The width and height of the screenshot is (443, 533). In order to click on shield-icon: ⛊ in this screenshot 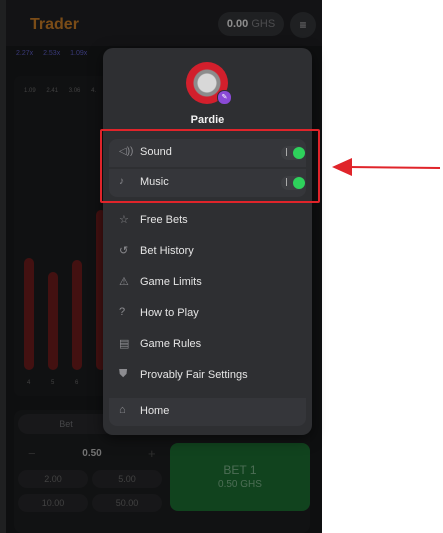, I will do `click(123, 374)`.